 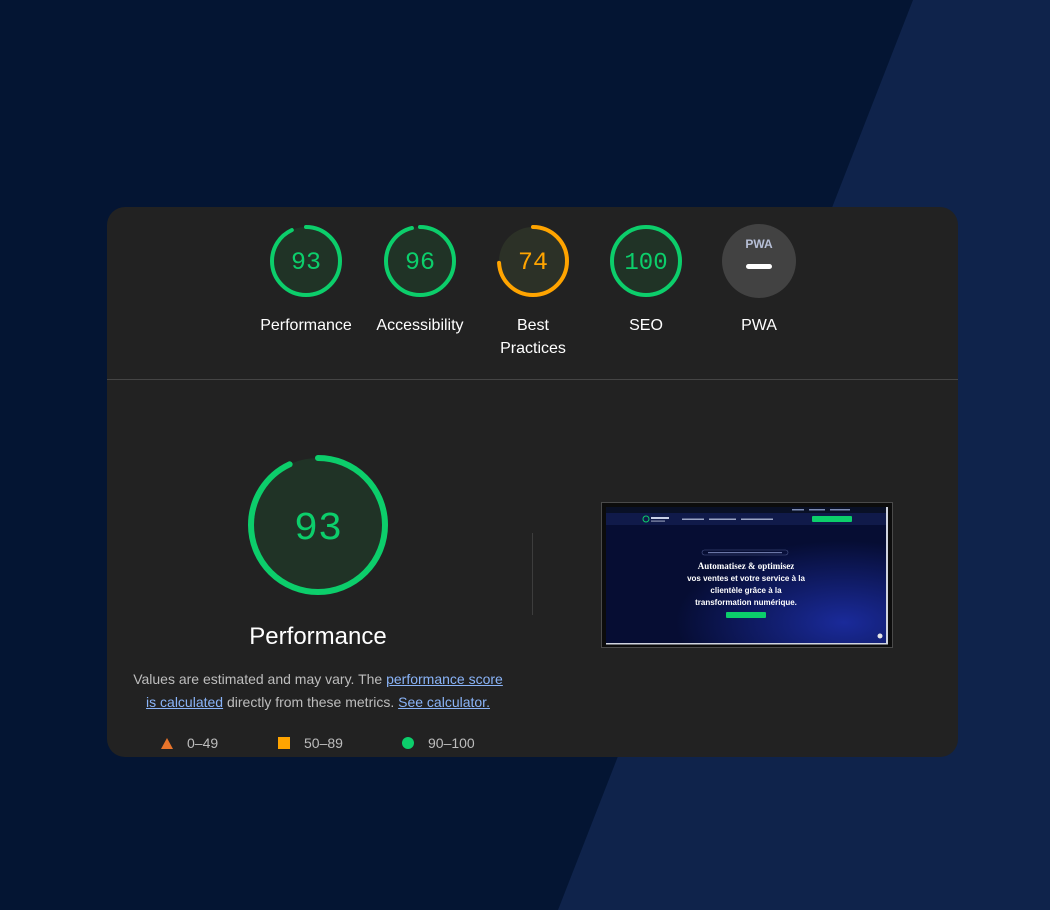 I want to click on gauge-accessibility: 96 Accessibility, so click(x=420, y=279).